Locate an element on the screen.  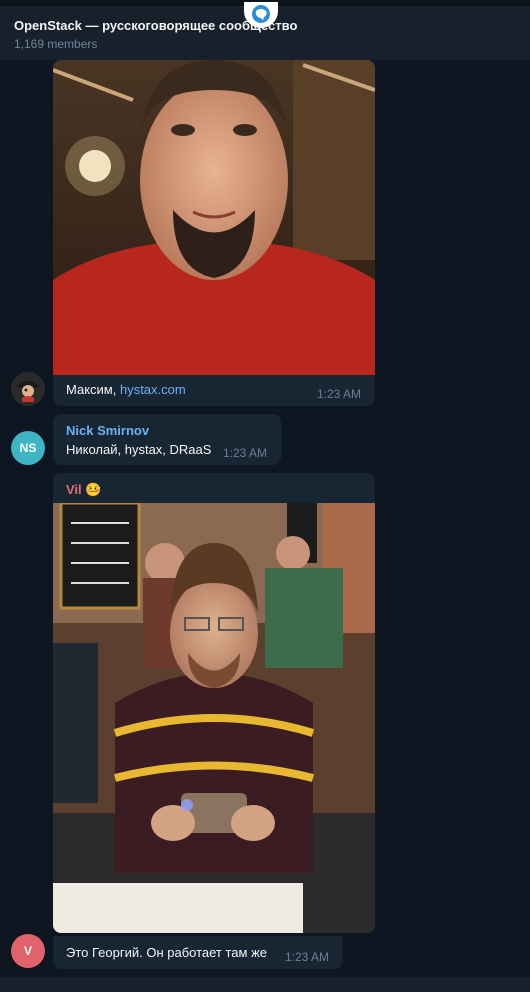
message-caption-bubble: Это Георгий. Он работает там же 1:23 AM is located at coordinates (198, 952).